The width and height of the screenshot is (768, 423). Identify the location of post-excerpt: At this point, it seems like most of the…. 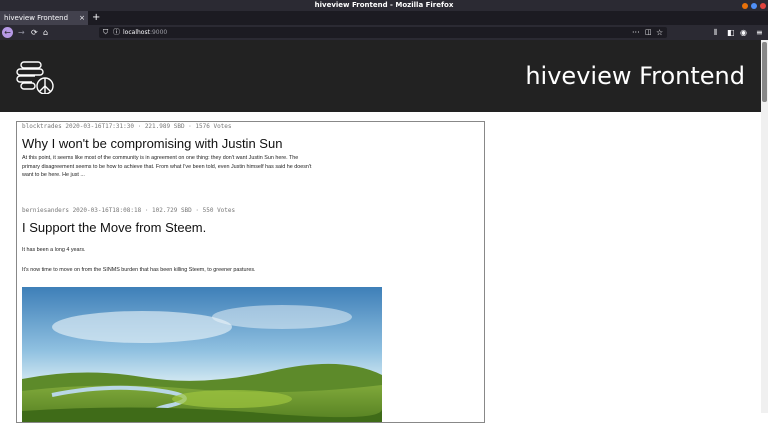
(167, 166).